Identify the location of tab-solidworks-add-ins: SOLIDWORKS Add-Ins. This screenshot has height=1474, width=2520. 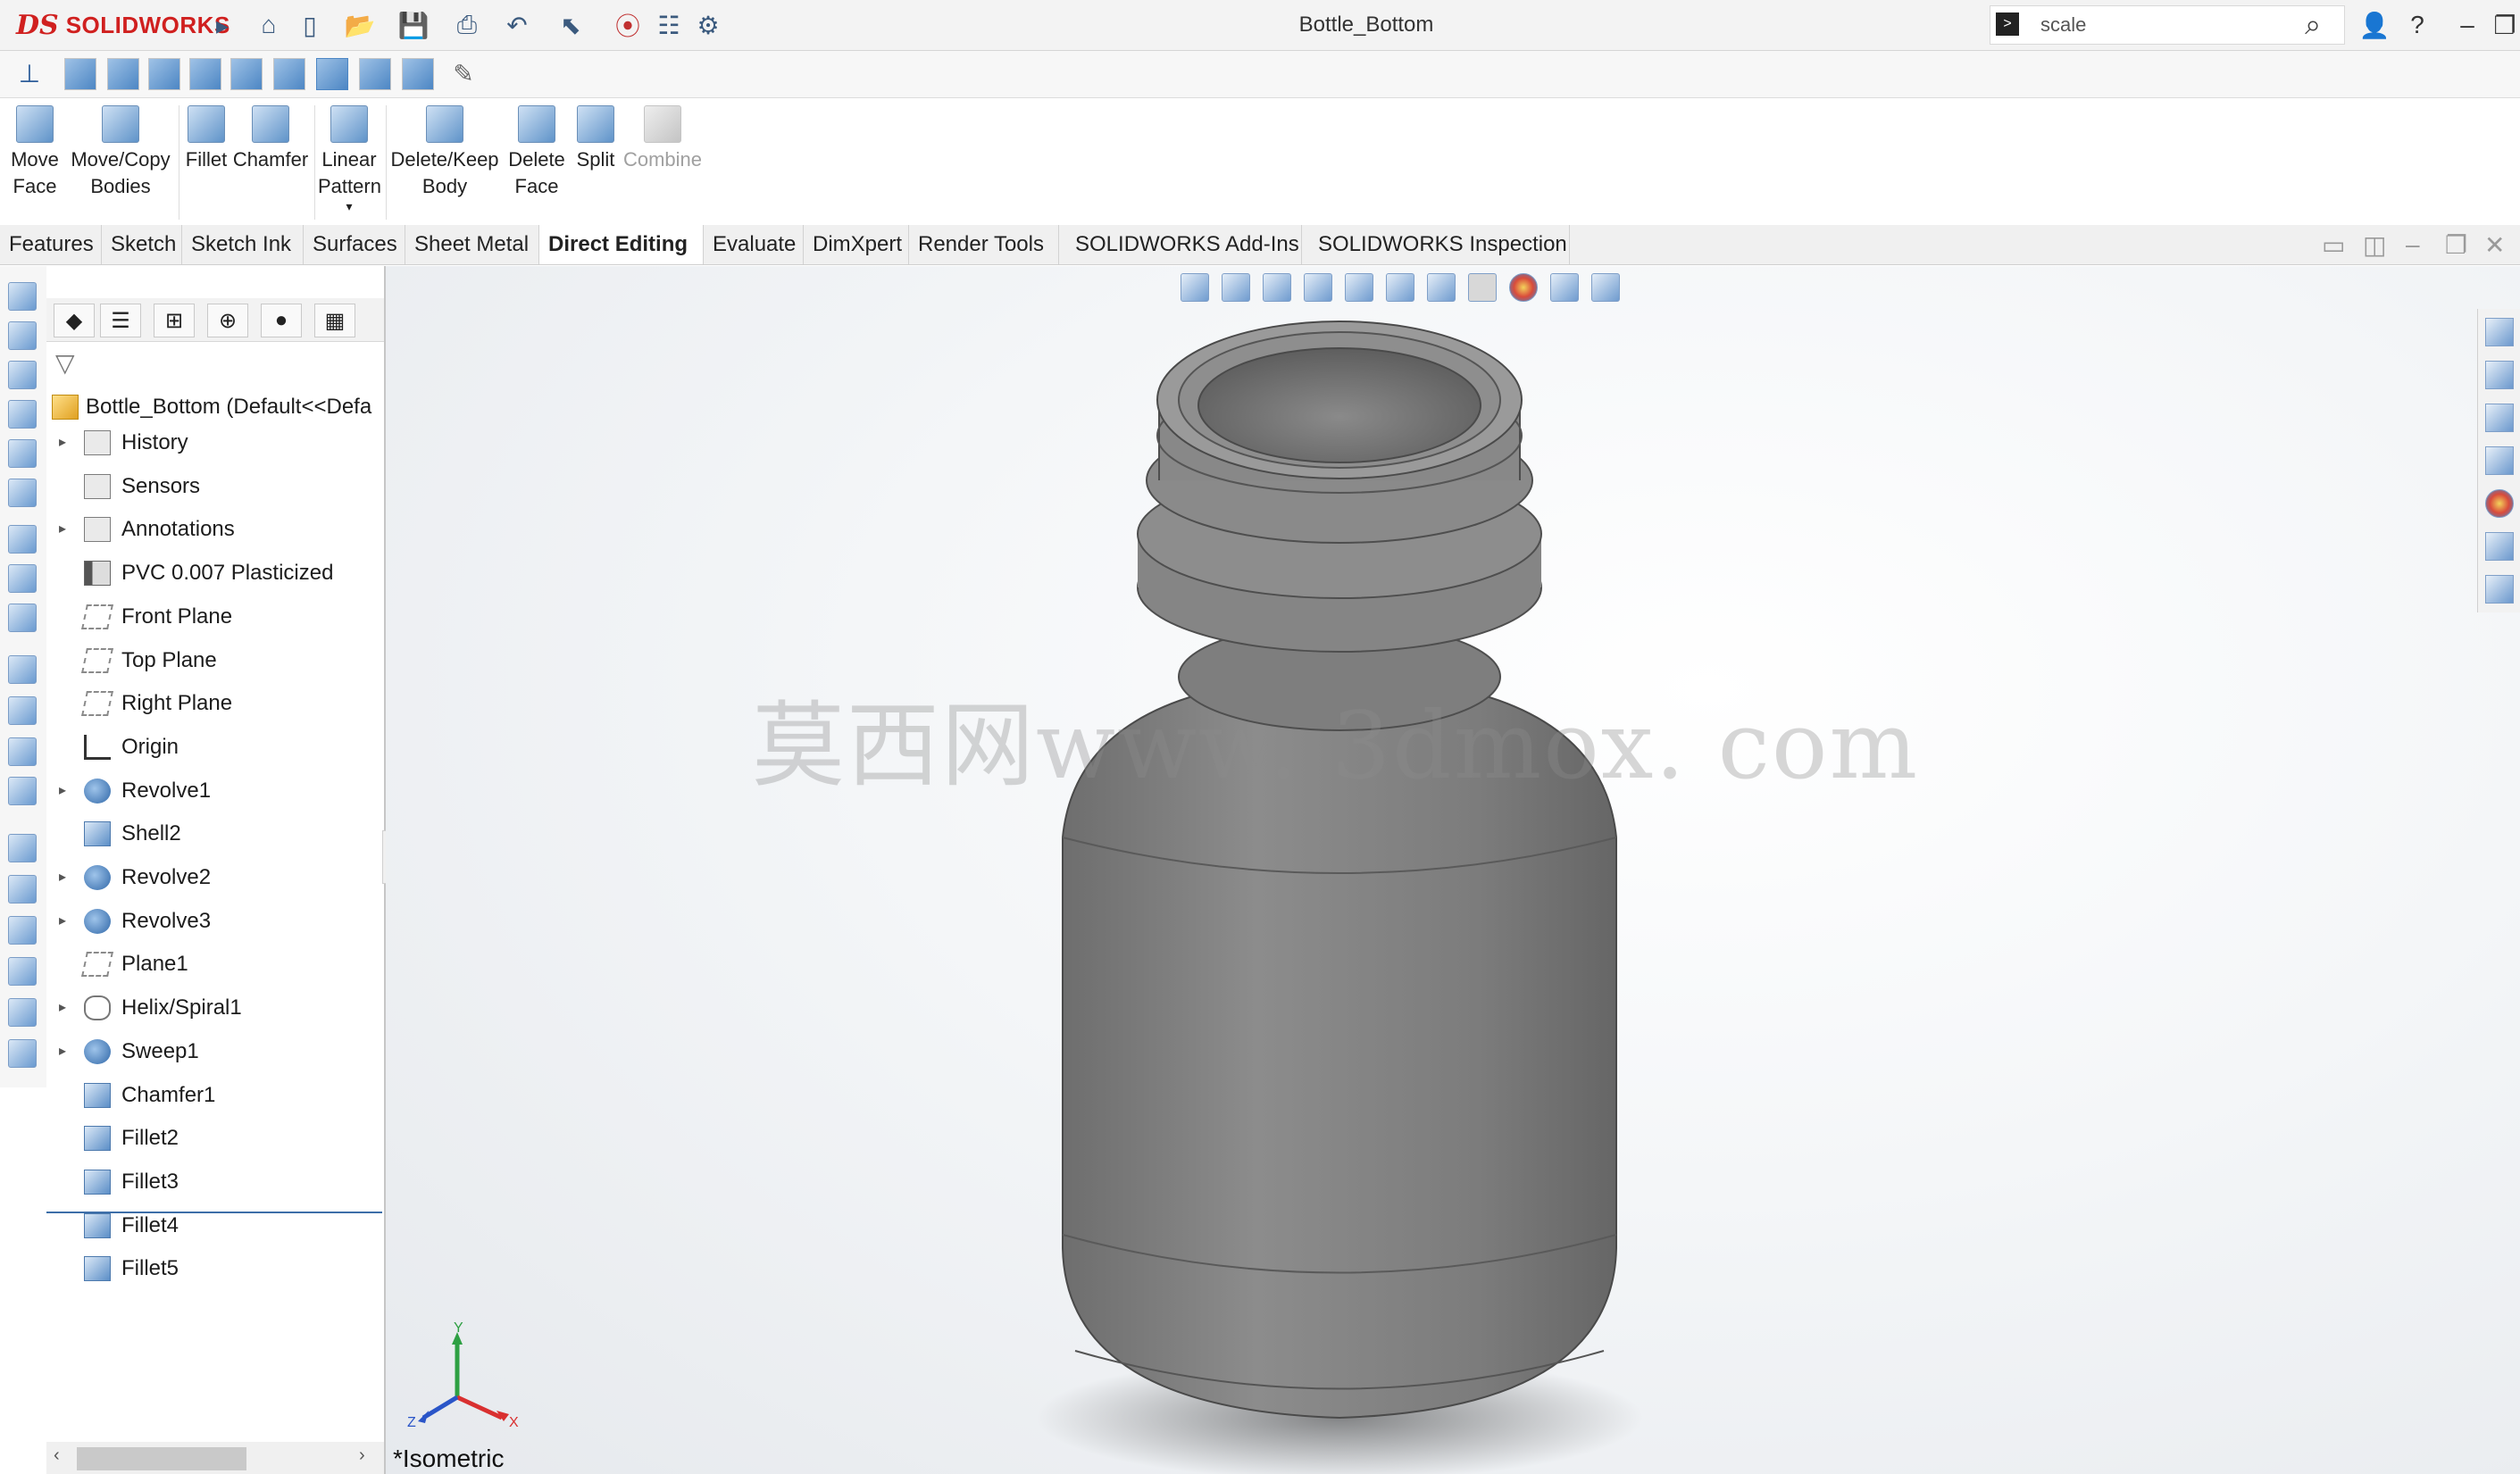
(1180, 244).